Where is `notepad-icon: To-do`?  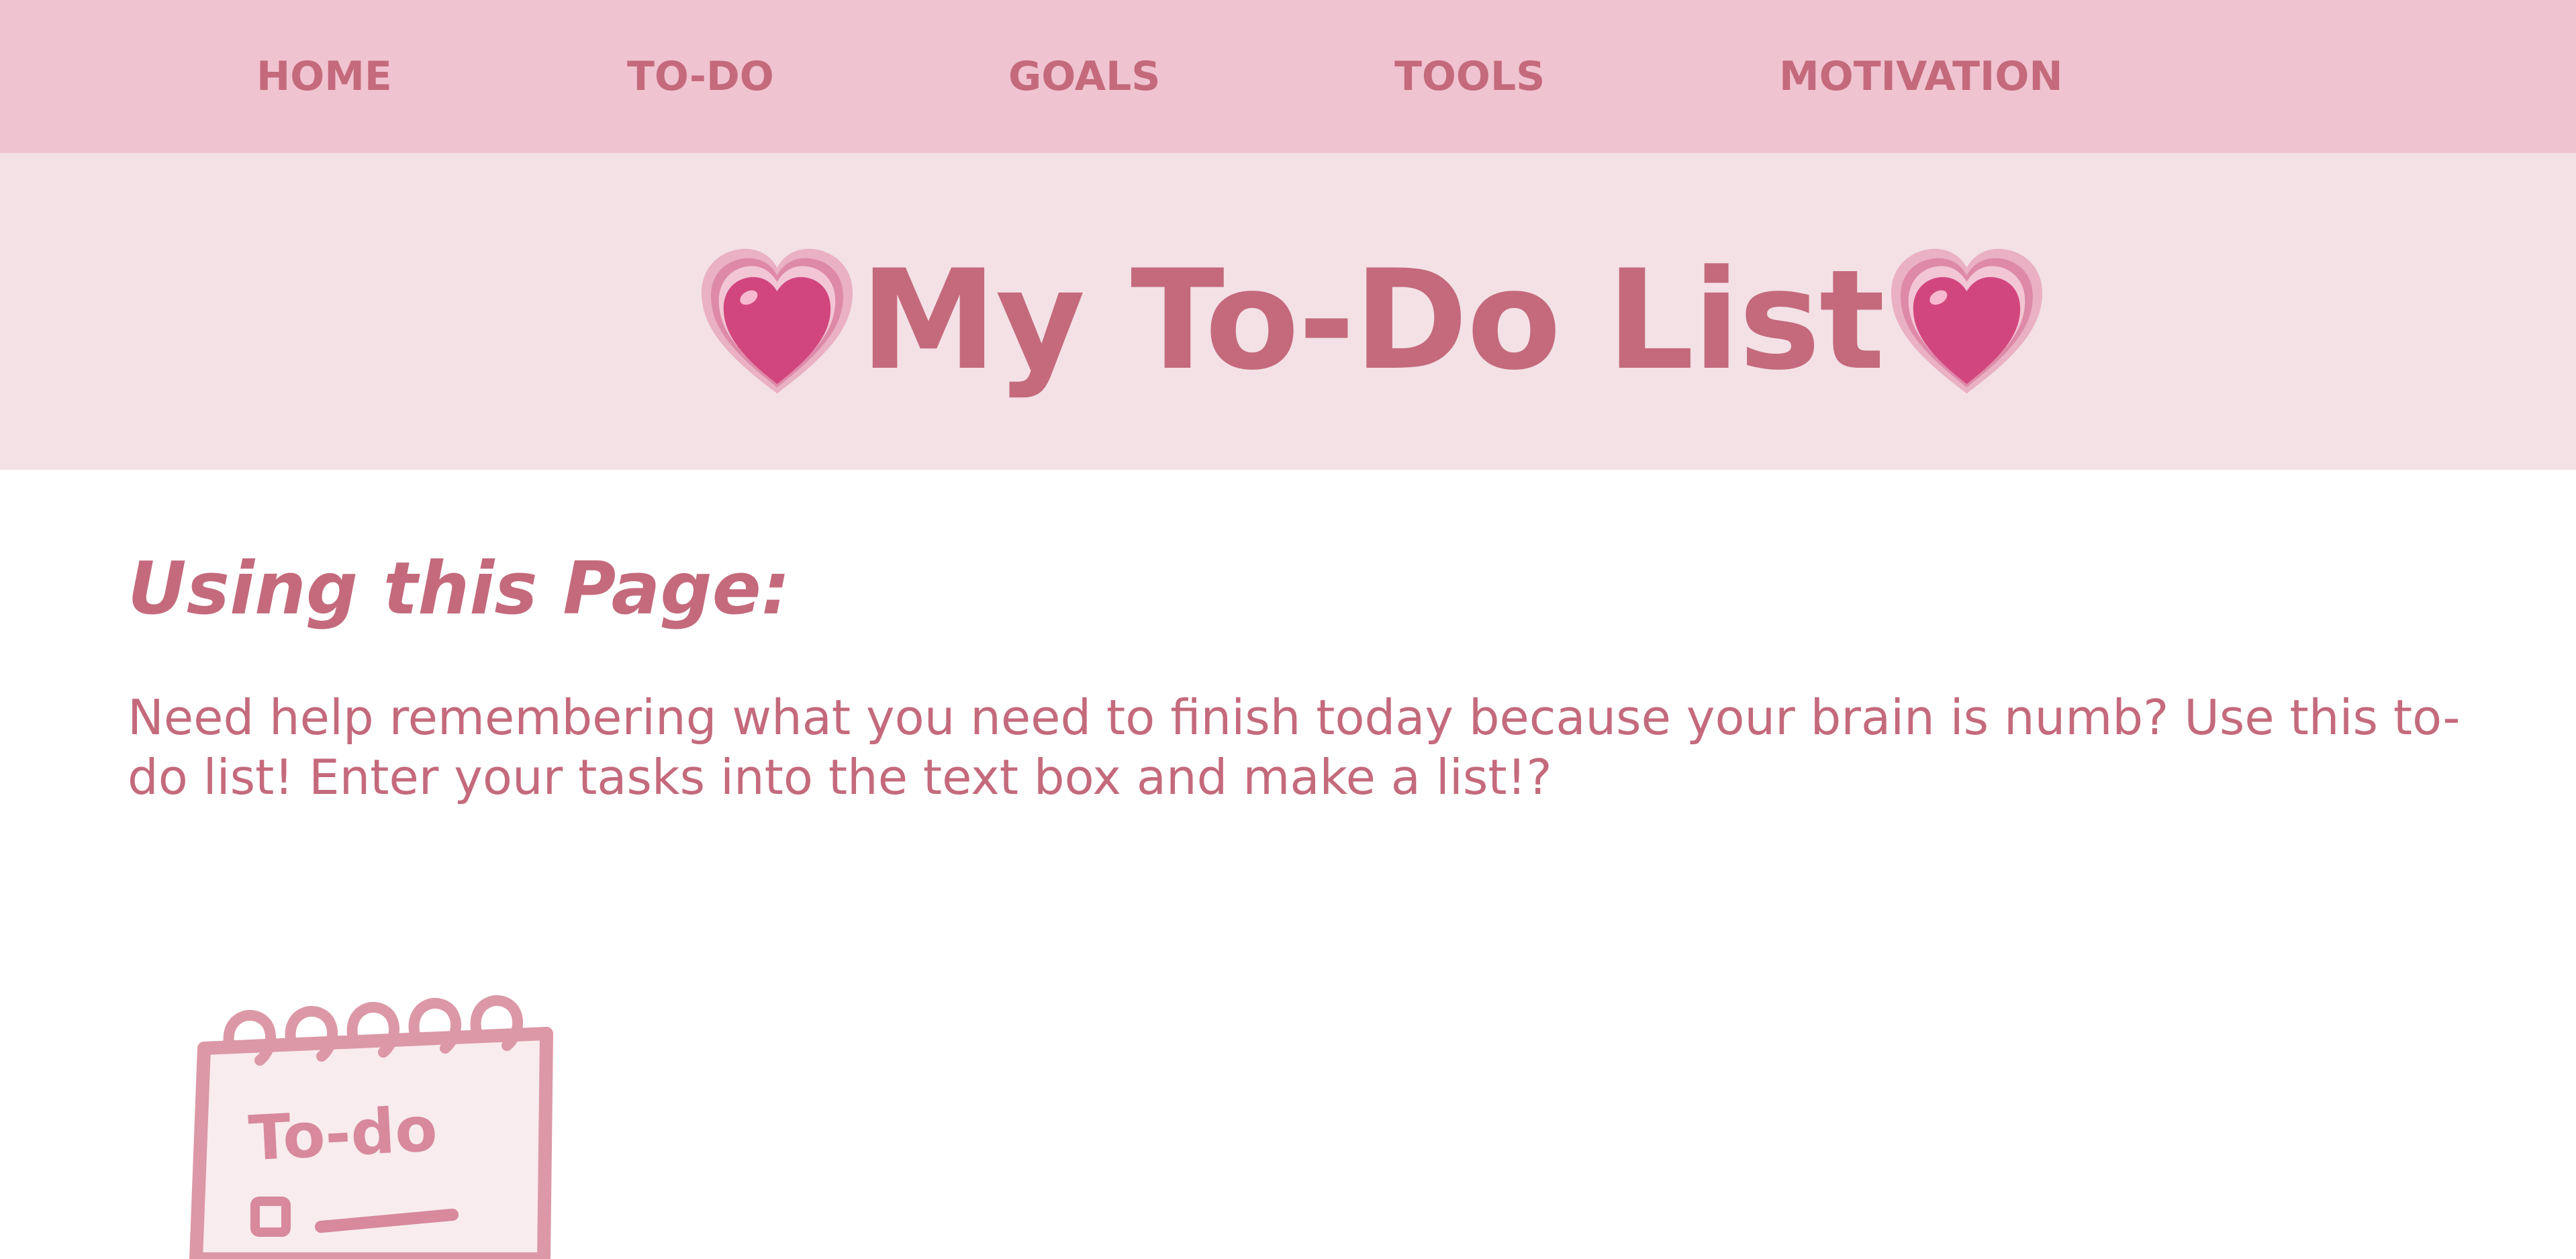
notepad-icon: To-do is located at coordinates (371, 1127).